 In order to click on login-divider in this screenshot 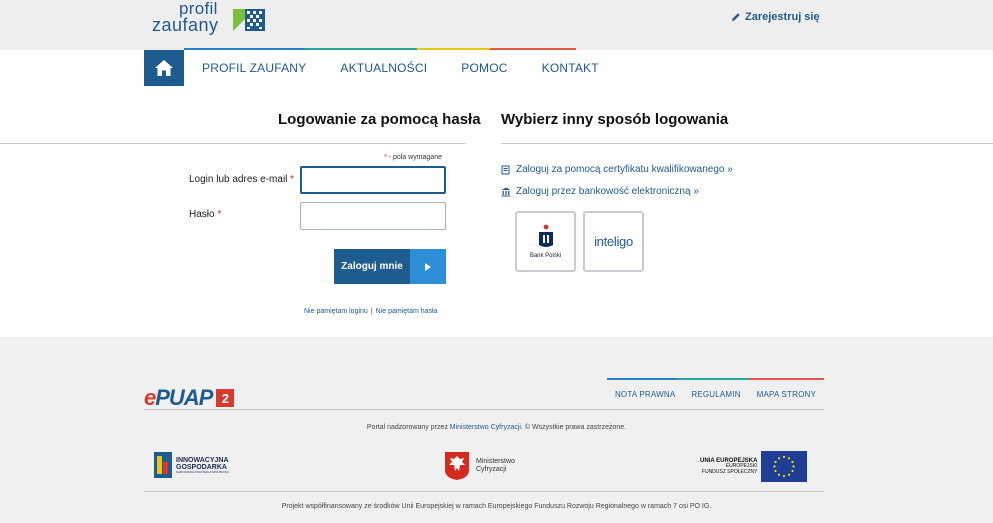, I will do `click(233, 143)`.